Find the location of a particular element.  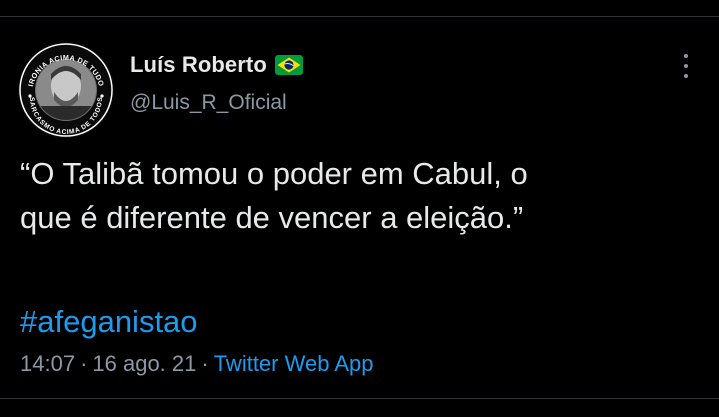

tweet-text-line-2: que é diferente de vencer a eleição.” is located at coordinates (272, 217).